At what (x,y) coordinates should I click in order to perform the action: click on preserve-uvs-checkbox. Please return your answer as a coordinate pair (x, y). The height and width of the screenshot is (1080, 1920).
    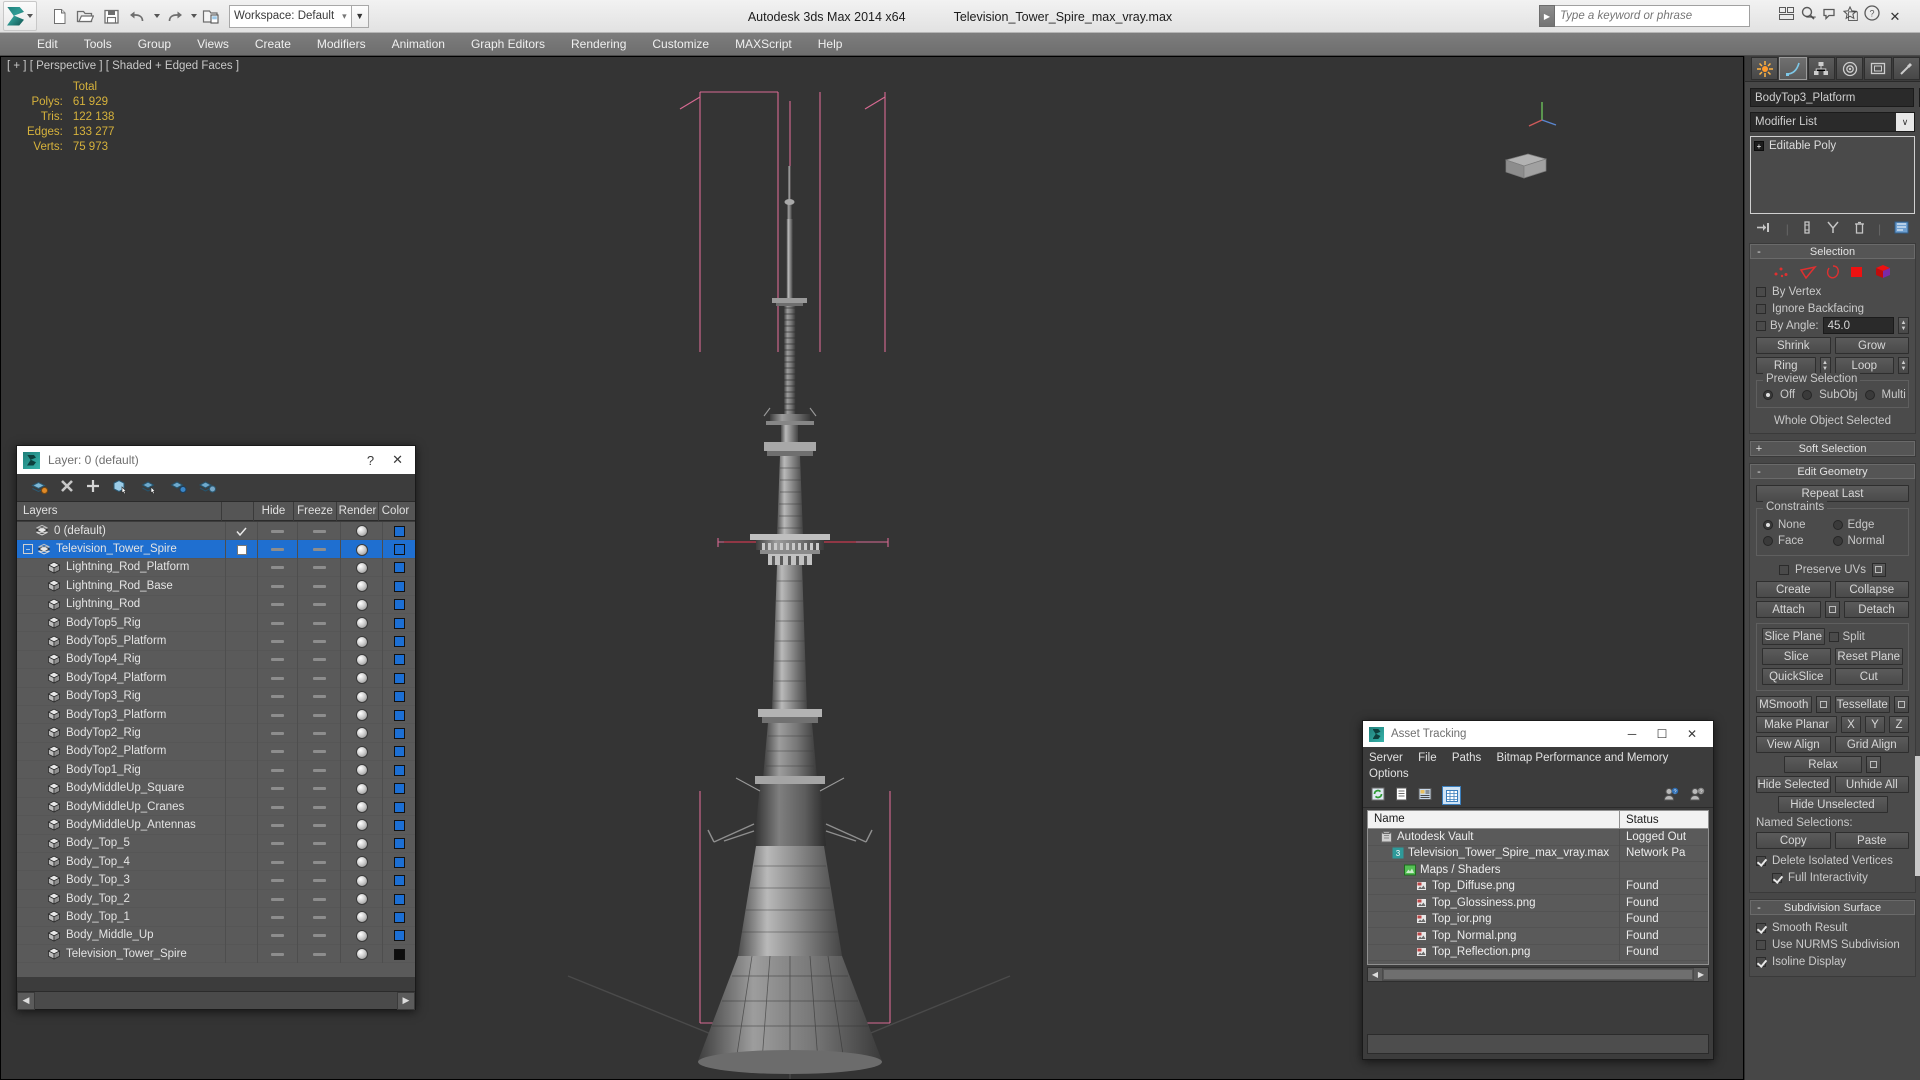
    Looking at the image, I should click on (1784, 569).